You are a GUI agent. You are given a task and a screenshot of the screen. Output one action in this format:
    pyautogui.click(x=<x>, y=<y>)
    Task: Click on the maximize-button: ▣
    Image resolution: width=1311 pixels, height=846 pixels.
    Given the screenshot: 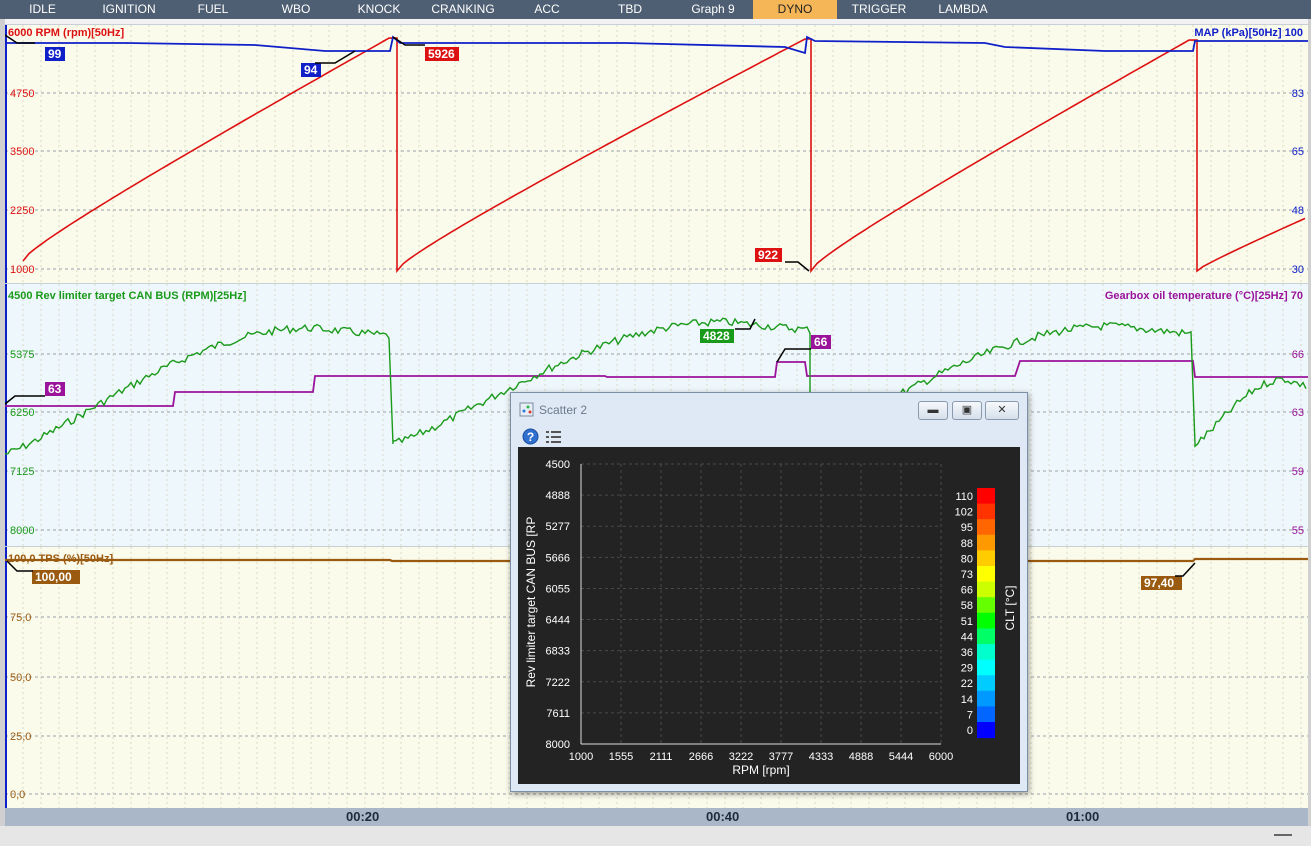 What is the action you would take?
    pyautogui.click(x=967, y=410)
    